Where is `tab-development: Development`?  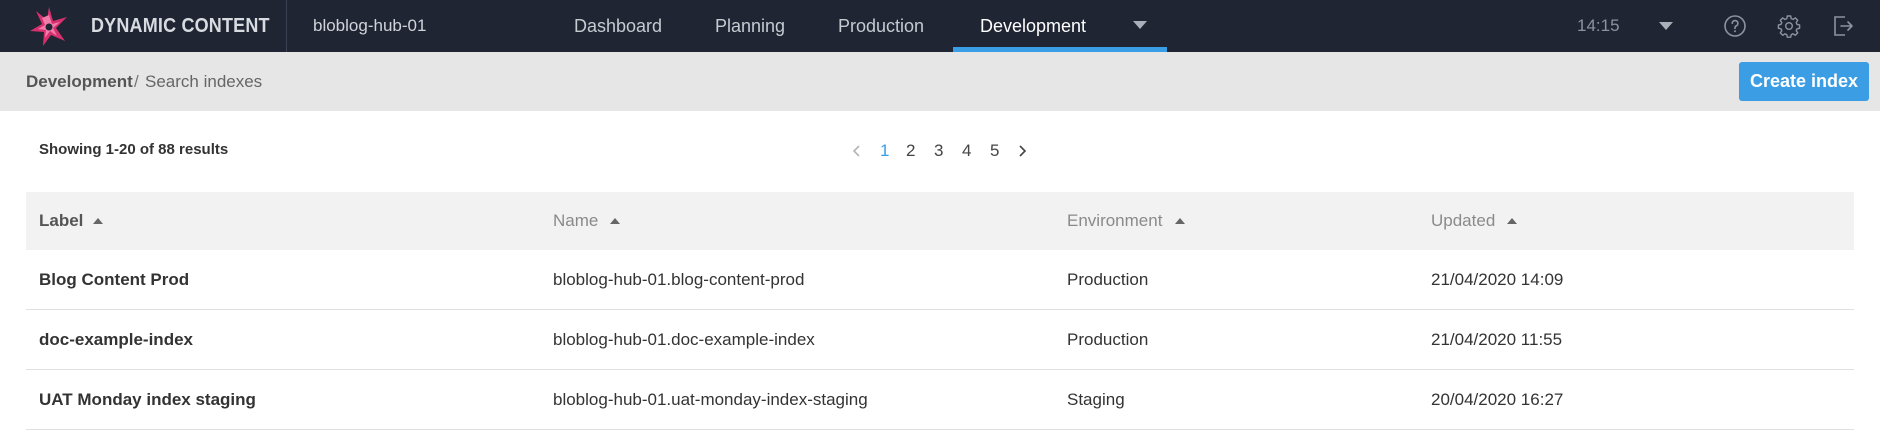 tab-development: Development is located at coordinates (1033, 26).